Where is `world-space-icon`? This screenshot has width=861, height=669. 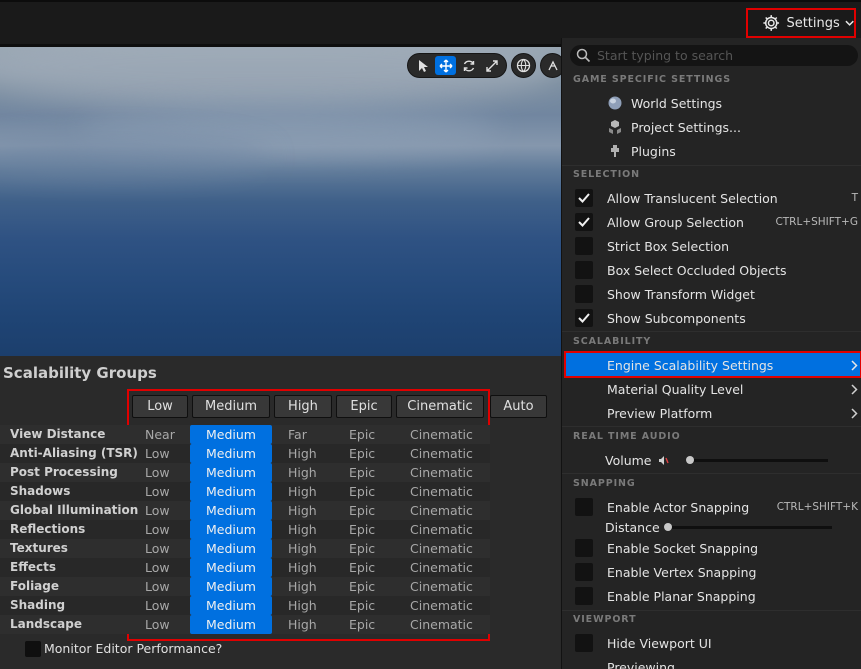 world-space-icon is located at coordinates (523, 65).